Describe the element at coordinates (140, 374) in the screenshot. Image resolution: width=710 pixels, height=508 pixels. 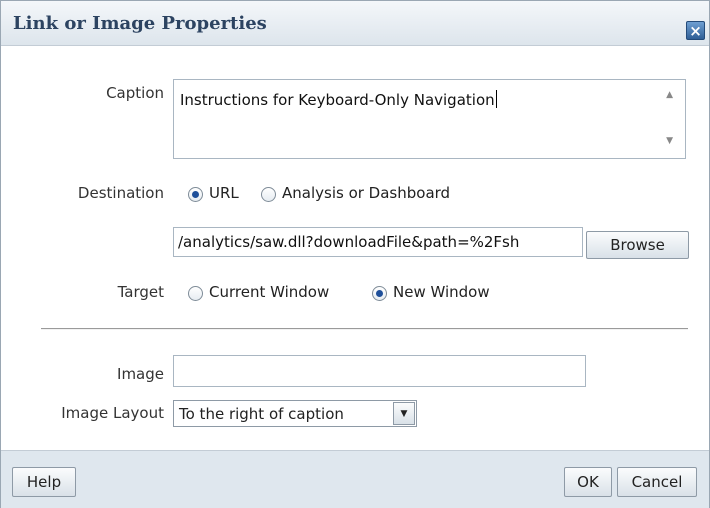
I see `image-label: Image` at that location.